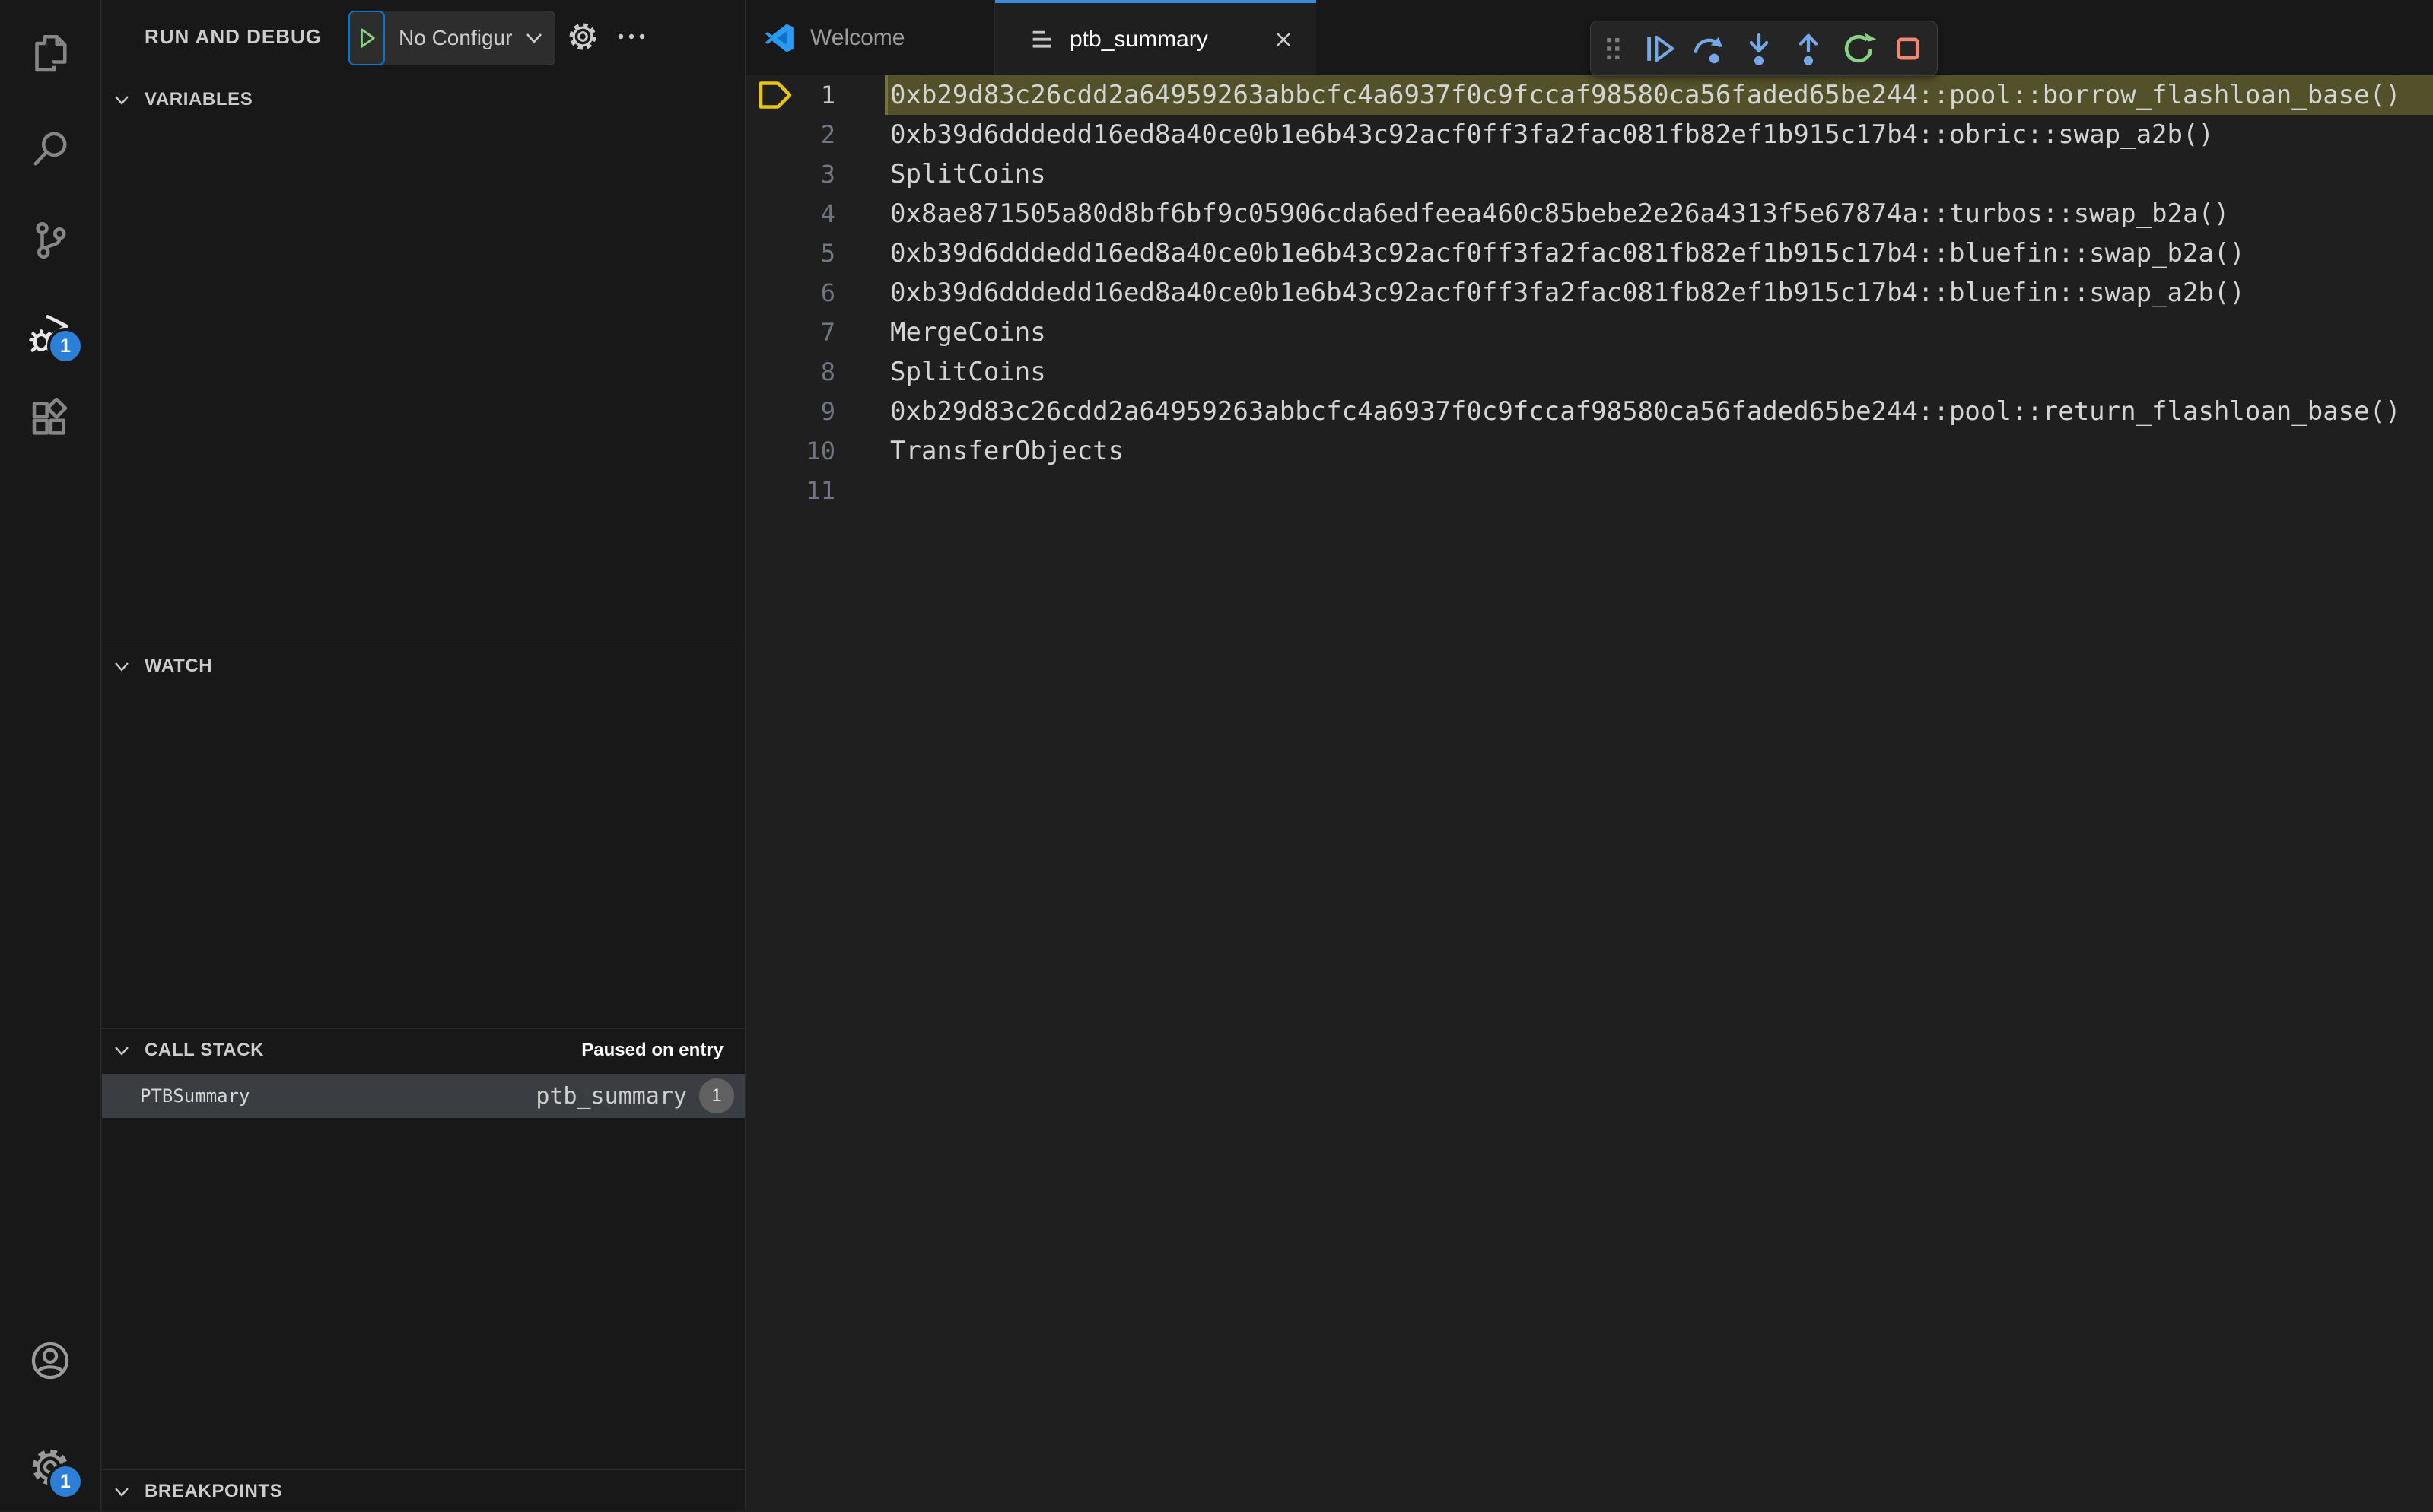  I want to click on source-control-icon, so click(50, 240).